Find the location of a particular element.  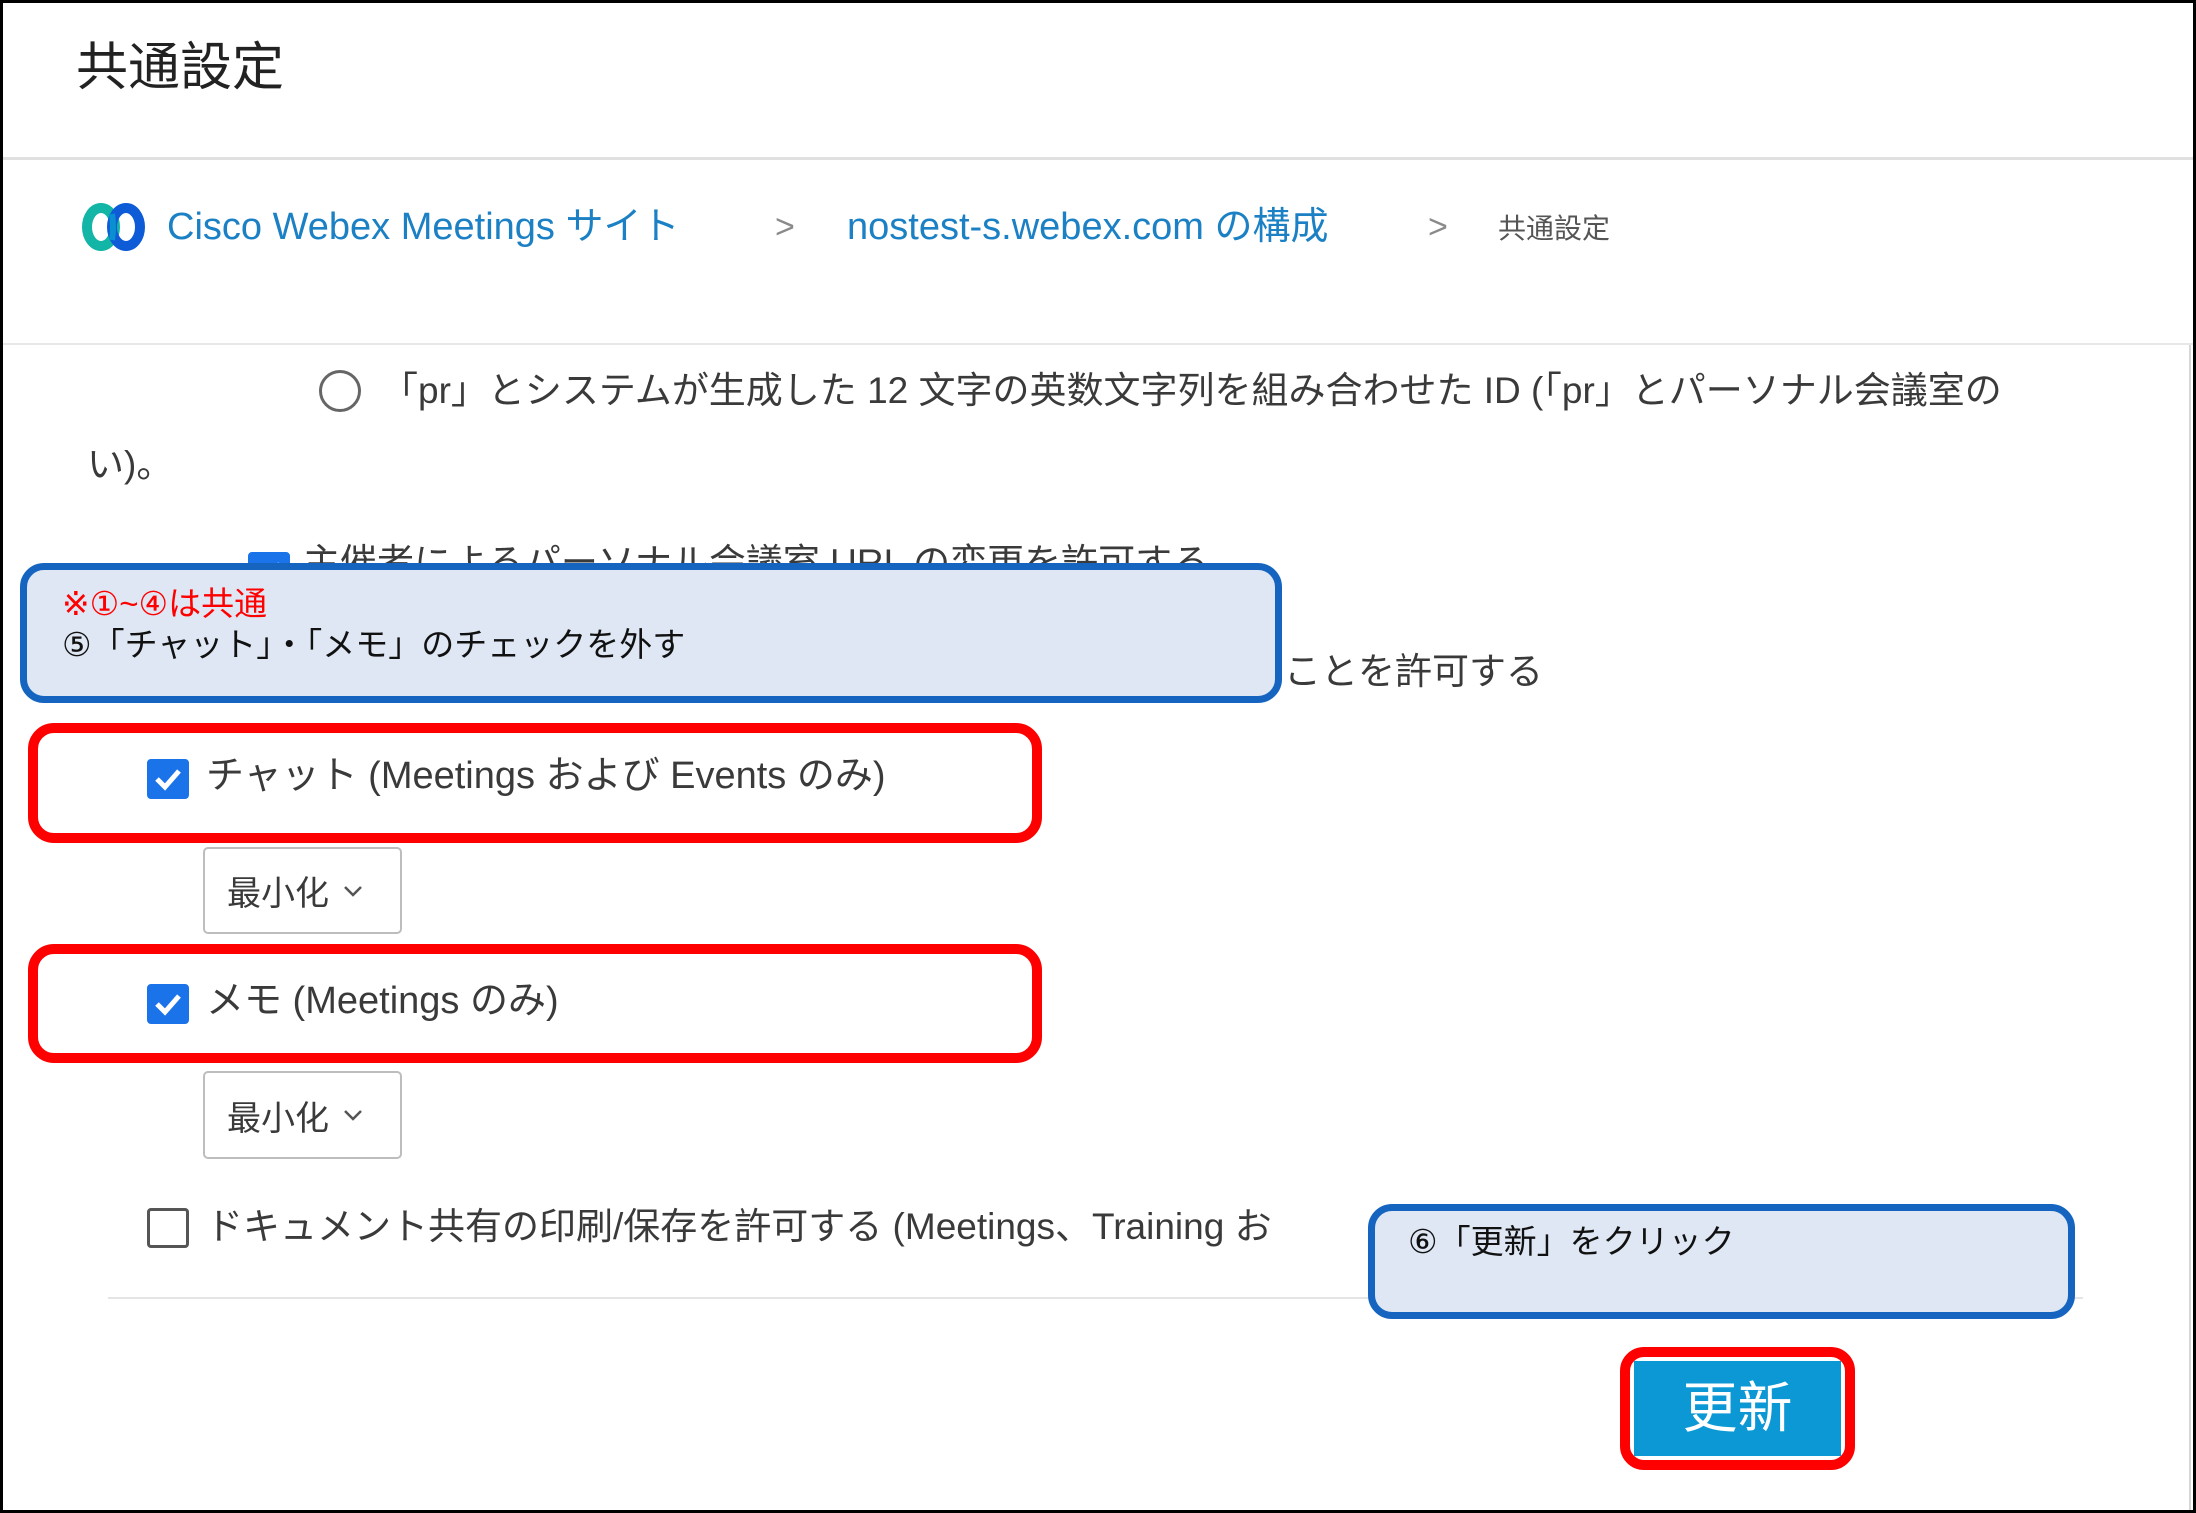

callout-step6: ⑥「更新」をクリック is located at coordinates (1721, 1261).